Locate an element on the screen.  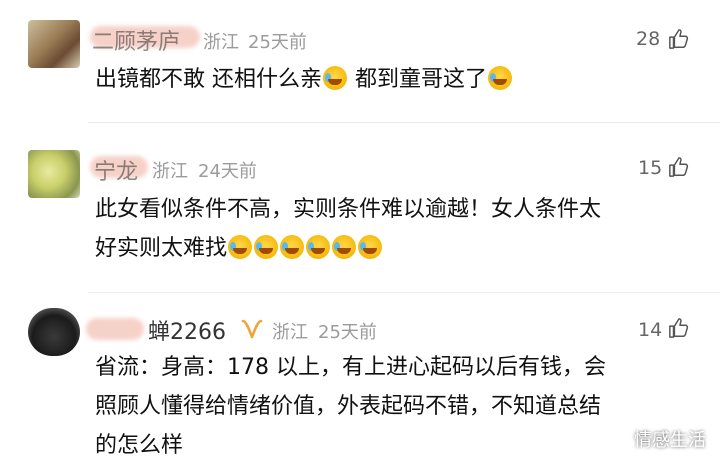
like-count: 28 is located at coordinates (648, 39).